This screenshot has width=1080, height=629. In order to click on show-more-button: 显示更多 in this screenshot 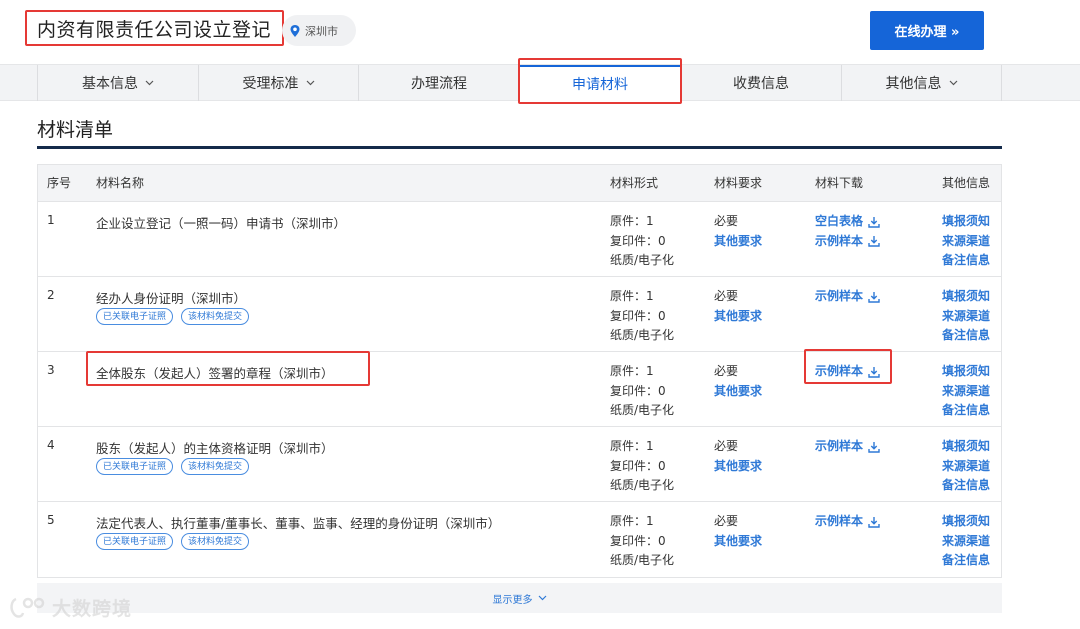, I will do `click(519, 598)`.